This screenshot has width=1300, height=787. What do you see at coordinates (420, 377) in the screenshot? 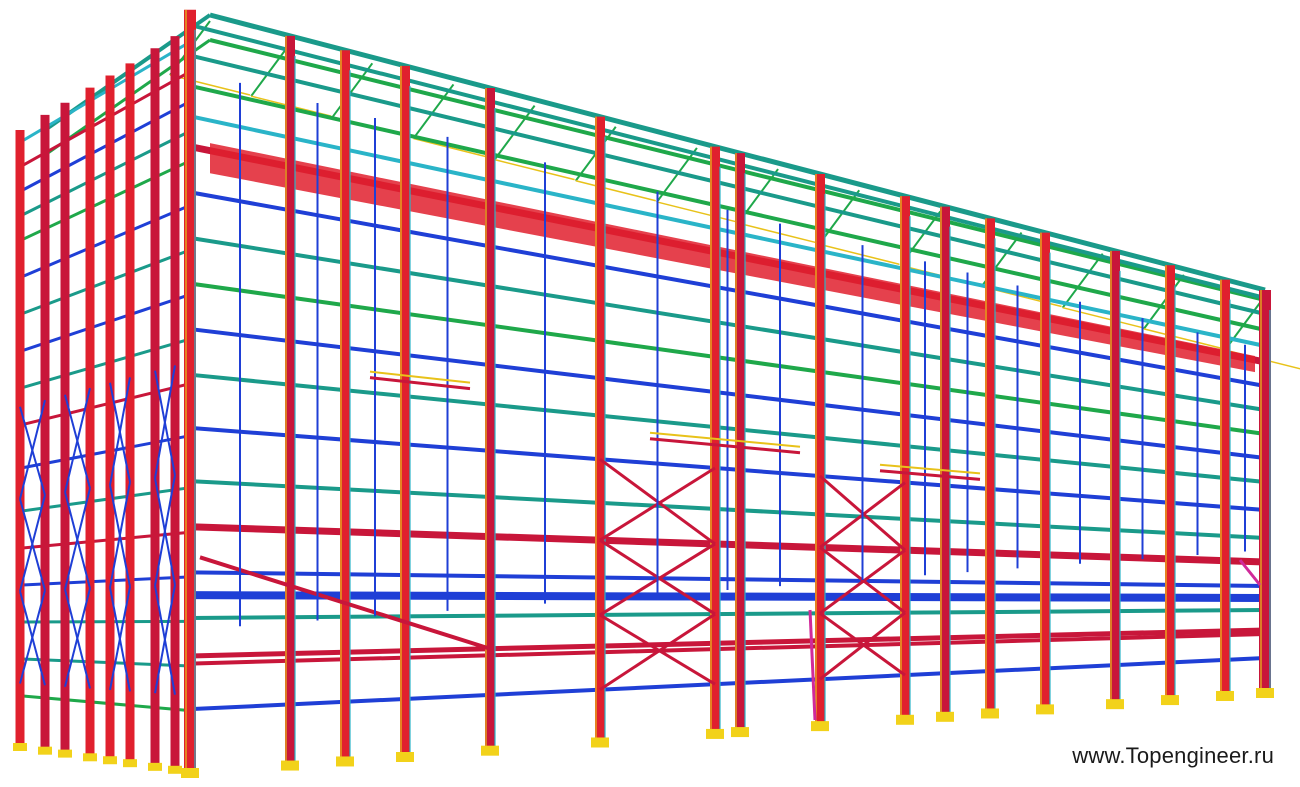
I see `platform-handrail` at bounding box center [420, 377].